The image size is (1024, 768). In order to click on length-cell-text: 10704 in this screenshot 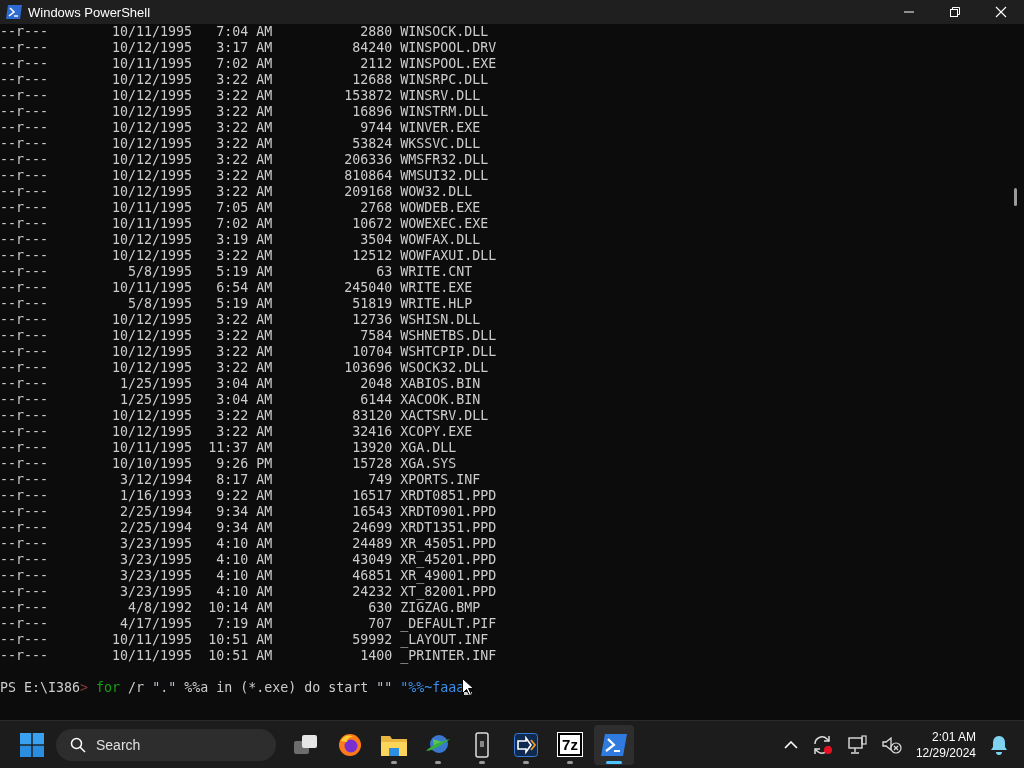, I will do `click(372, 352)`.